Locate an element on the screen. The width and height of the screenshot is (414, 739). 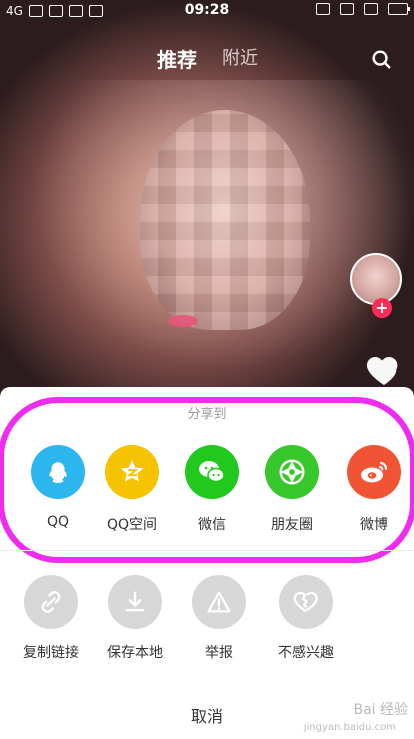
weibo-icon is located at coordinates (374, 472).